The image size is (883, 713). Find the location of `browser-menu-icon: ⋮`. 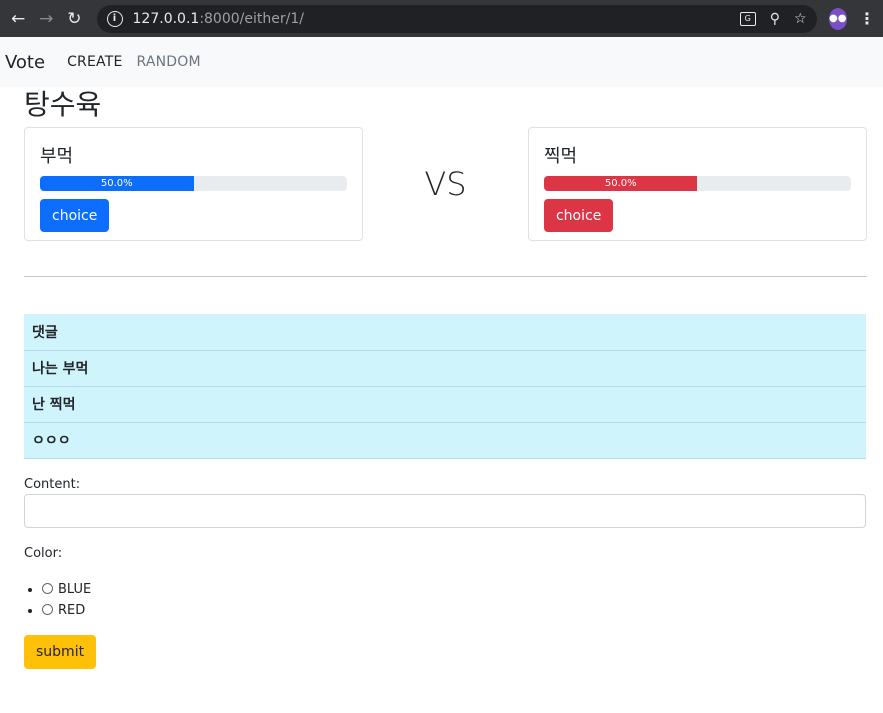

browser-menu-icon: ⋮ is located at coordinates (867, 18).